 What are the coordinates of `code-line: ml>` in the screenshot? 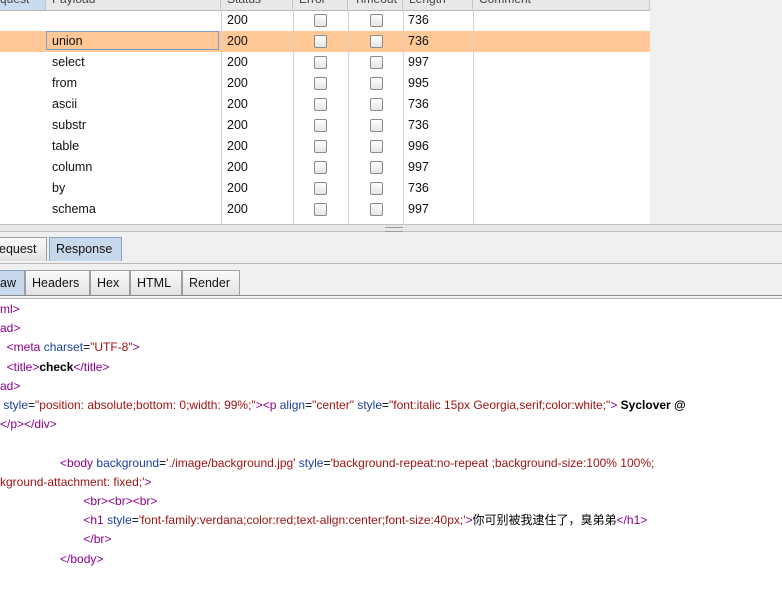 It's located at (10, 309).